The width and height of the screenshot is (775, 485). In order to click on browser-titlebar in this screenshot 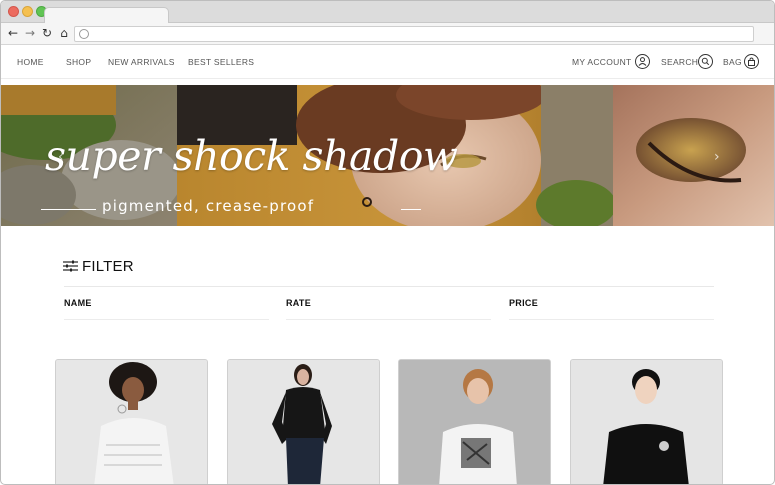, I will do `click(387, 12)`.